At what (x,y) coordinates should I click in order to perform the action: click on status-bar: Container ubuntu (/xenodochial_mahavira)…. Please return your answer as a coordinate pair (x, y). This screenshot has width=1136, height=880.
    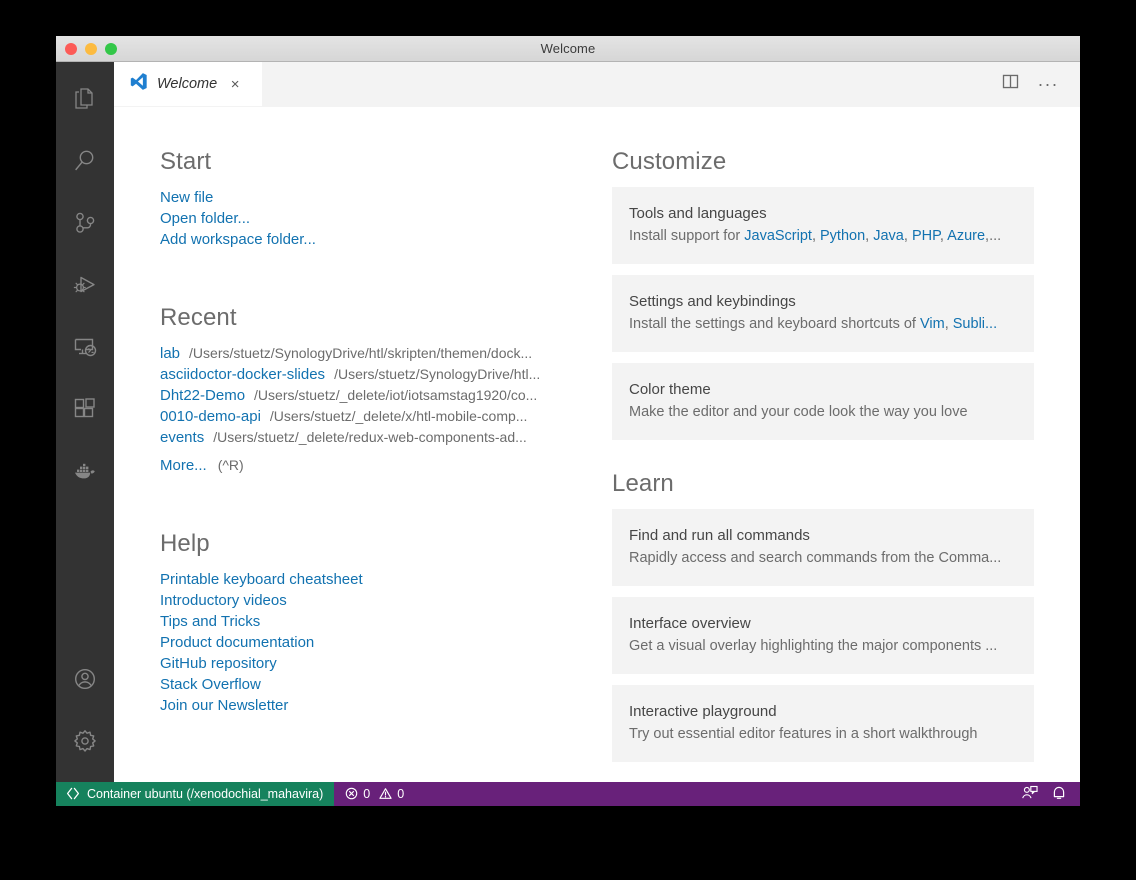
    Looking at the image, I should click on (568, 794).